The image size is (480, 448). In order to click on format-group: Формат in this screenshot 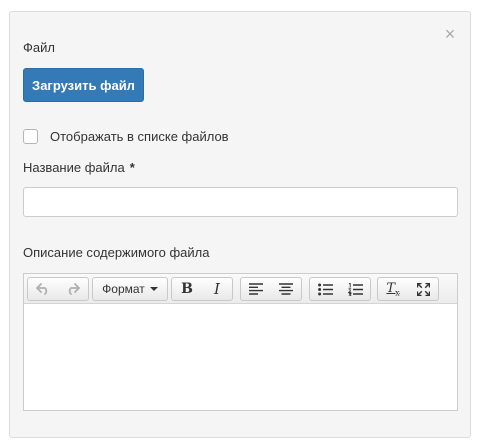, I will do `click(130, 289)`.